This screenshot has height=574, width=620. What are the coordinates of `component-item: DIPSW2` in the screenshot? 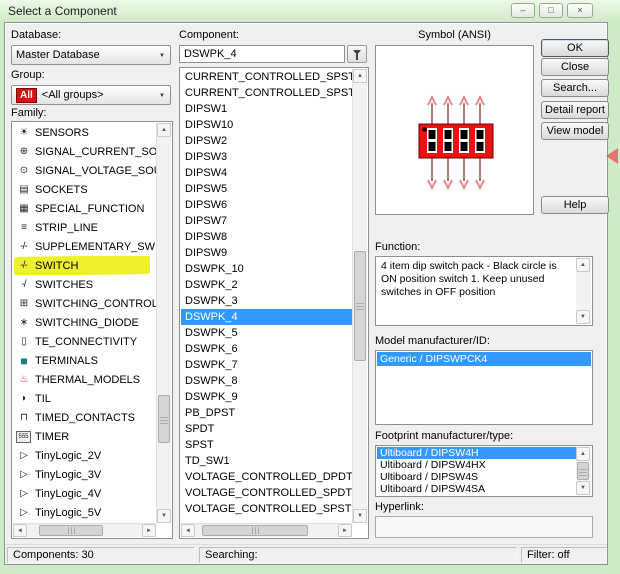 It's located at (266, 141).